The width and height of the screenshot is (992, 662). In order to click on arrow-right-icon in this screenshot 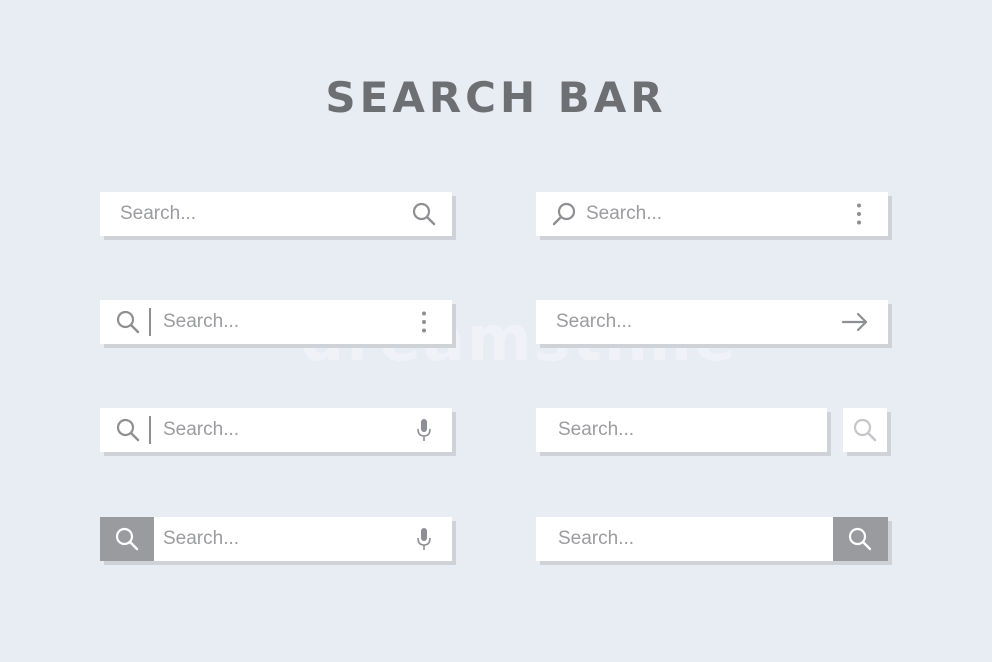, I will do `click(855, 322)`.